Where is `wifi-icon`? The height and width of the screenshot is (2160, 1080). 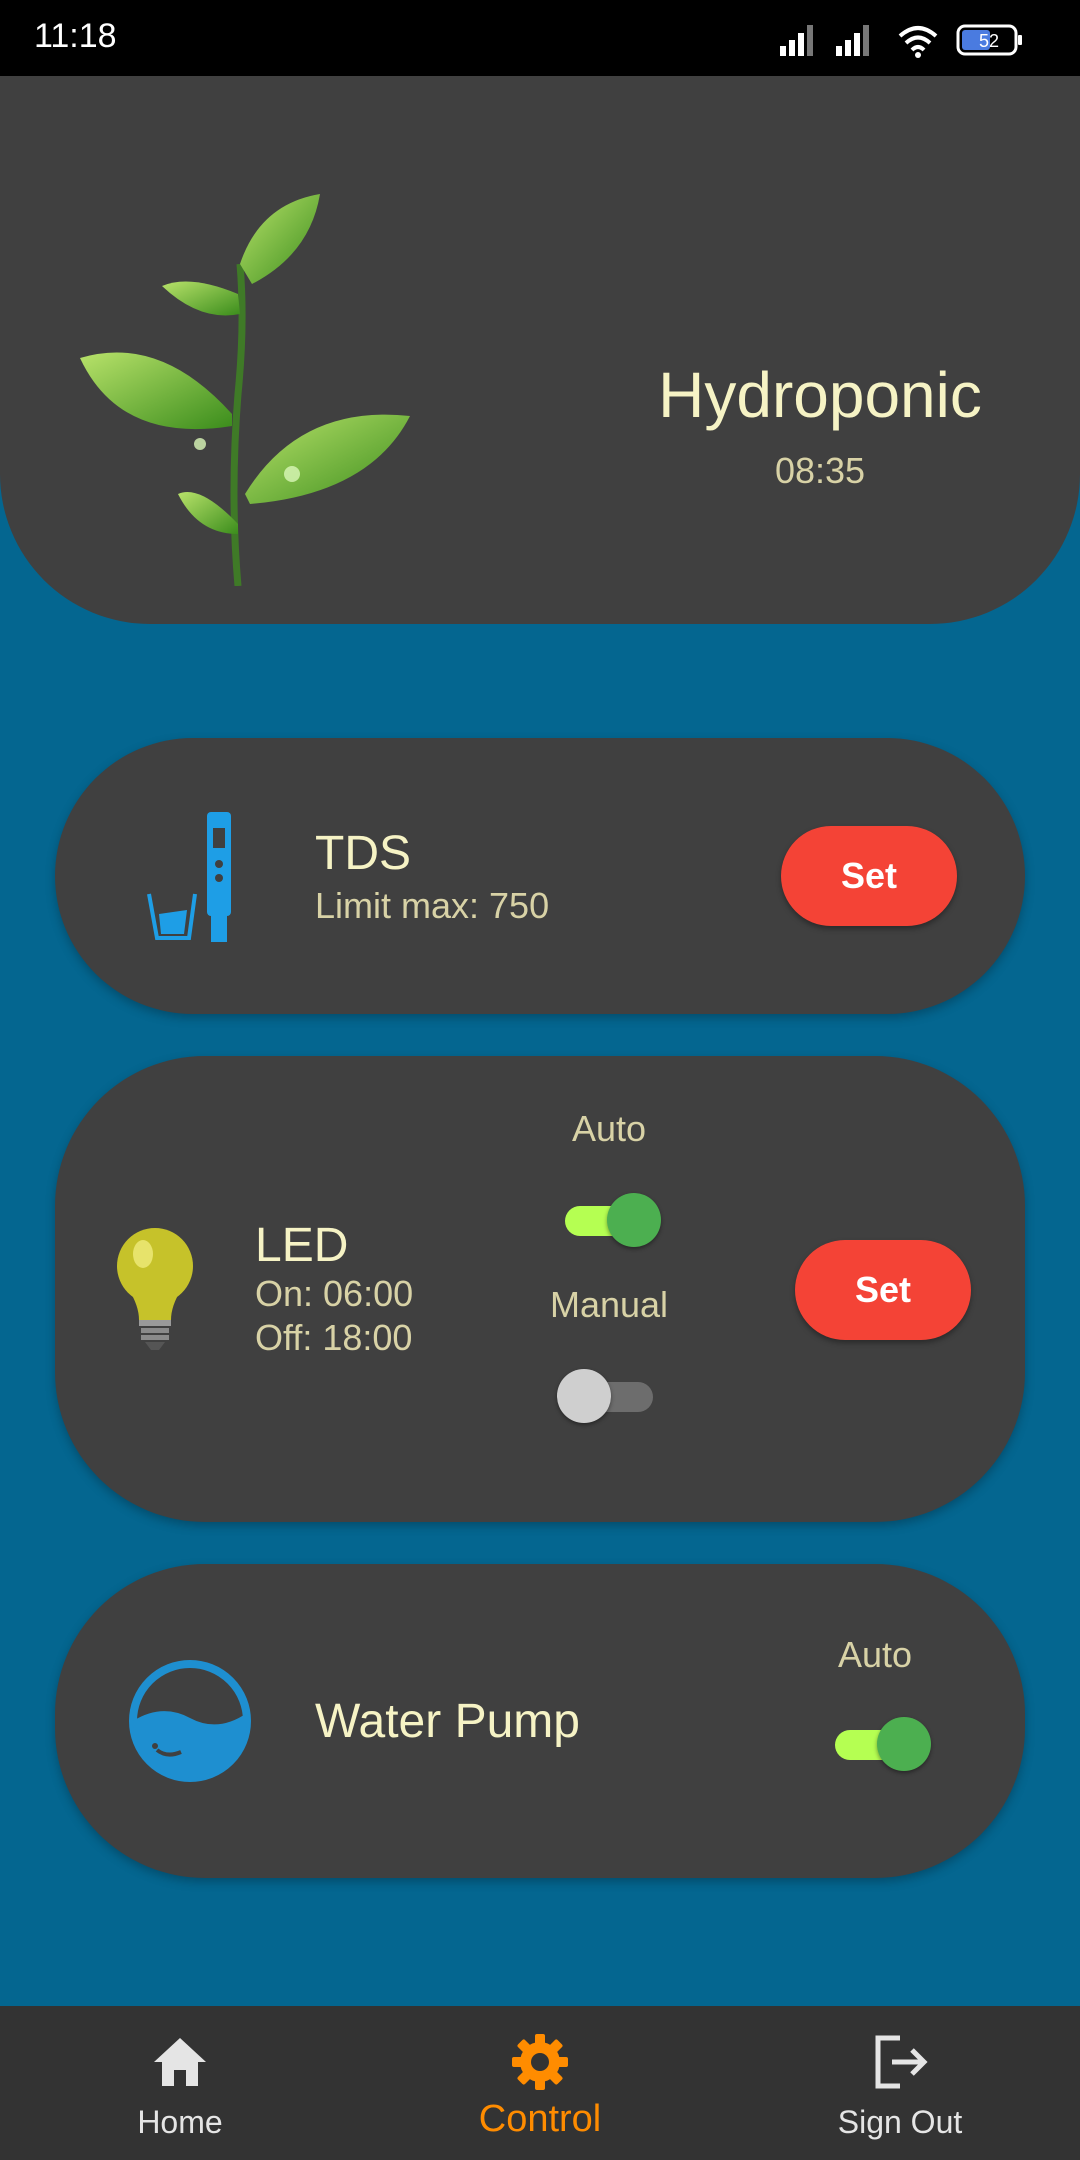 wifi-icon is located at coordinates (918, 42).